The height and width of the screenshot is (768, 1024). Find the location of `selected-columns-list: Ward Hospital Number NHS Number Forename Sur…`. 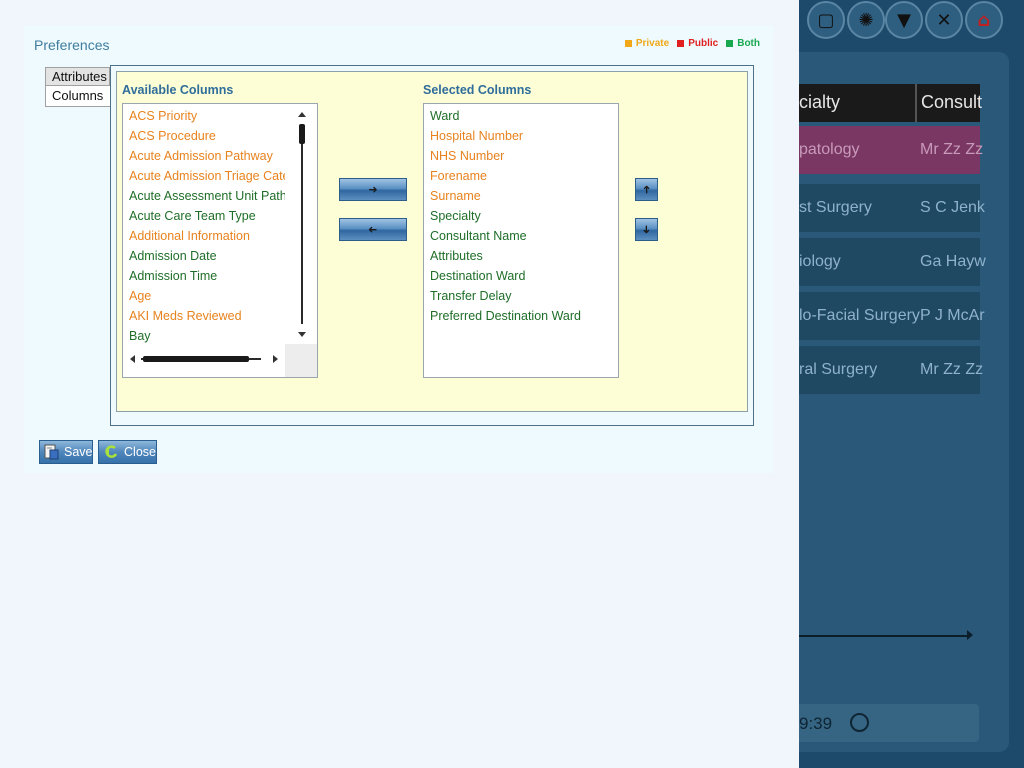

selected-columns-list: Ward Hospital Number NHS Number Forename Sur… is located at coordinates (521, 240).